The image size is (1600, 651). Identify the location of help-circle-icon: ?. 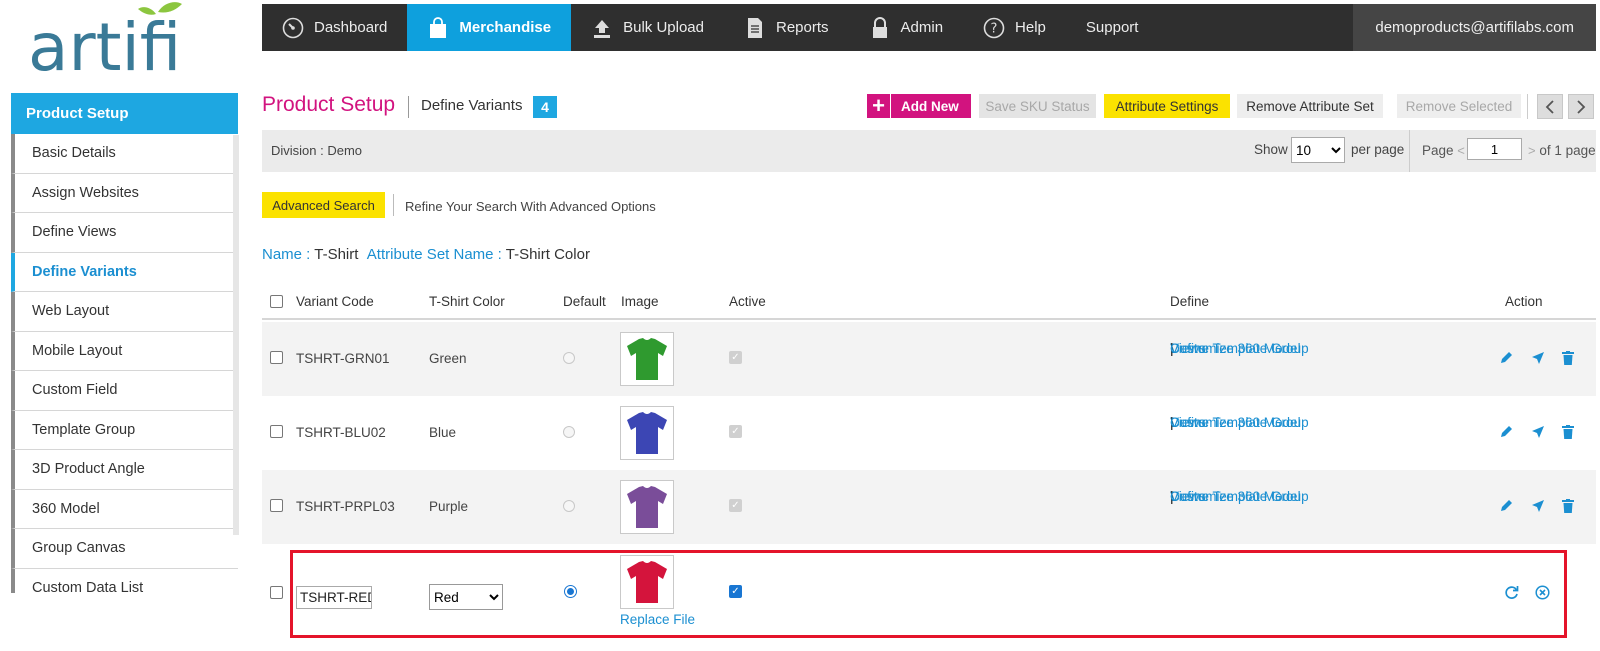
(994, 28).